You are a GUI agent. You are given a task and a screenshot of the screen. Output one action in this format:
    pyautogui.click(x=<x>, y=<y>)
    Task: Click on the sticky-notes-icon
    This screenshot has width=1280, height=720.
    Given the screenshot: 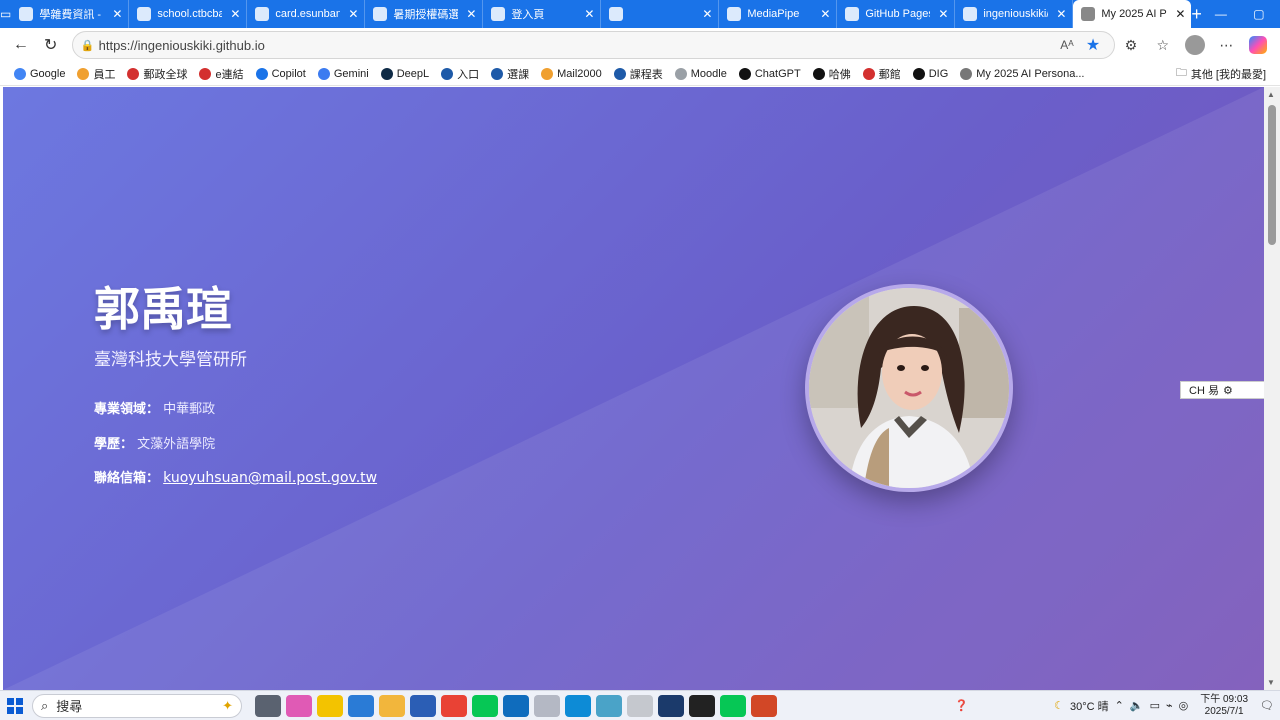 What is the action you would take?
    pyautogui.click(x=329, y=705)
    